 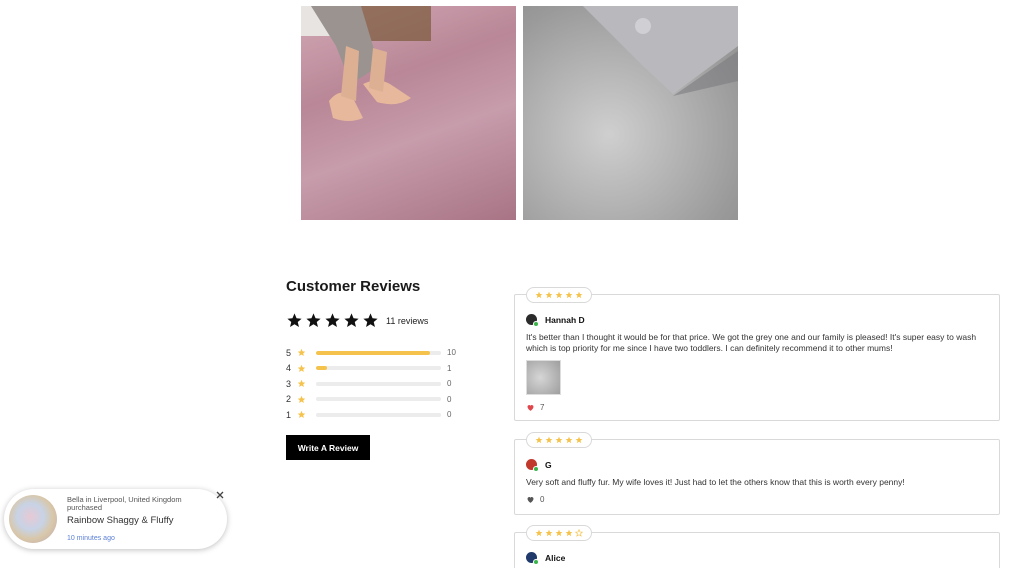 I want to click on like-count: 0, so click(x=542, y=499).